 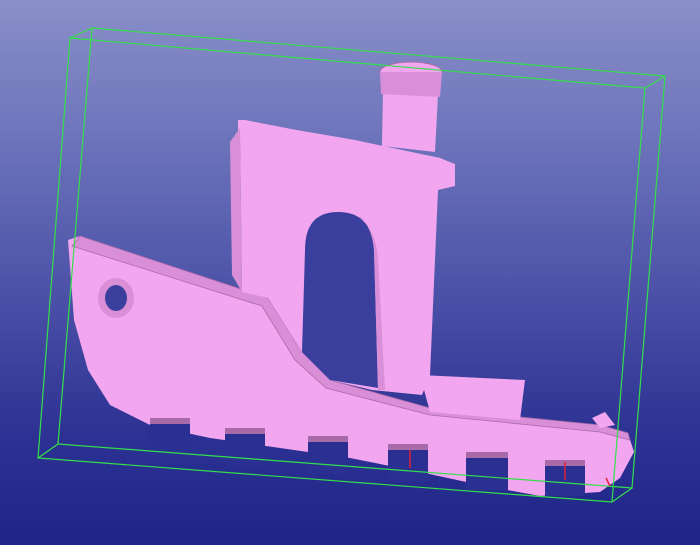 What do you see at coordinates (116, 298) in the screenshot?
I see `porthole` at bounding box center [116, 298].